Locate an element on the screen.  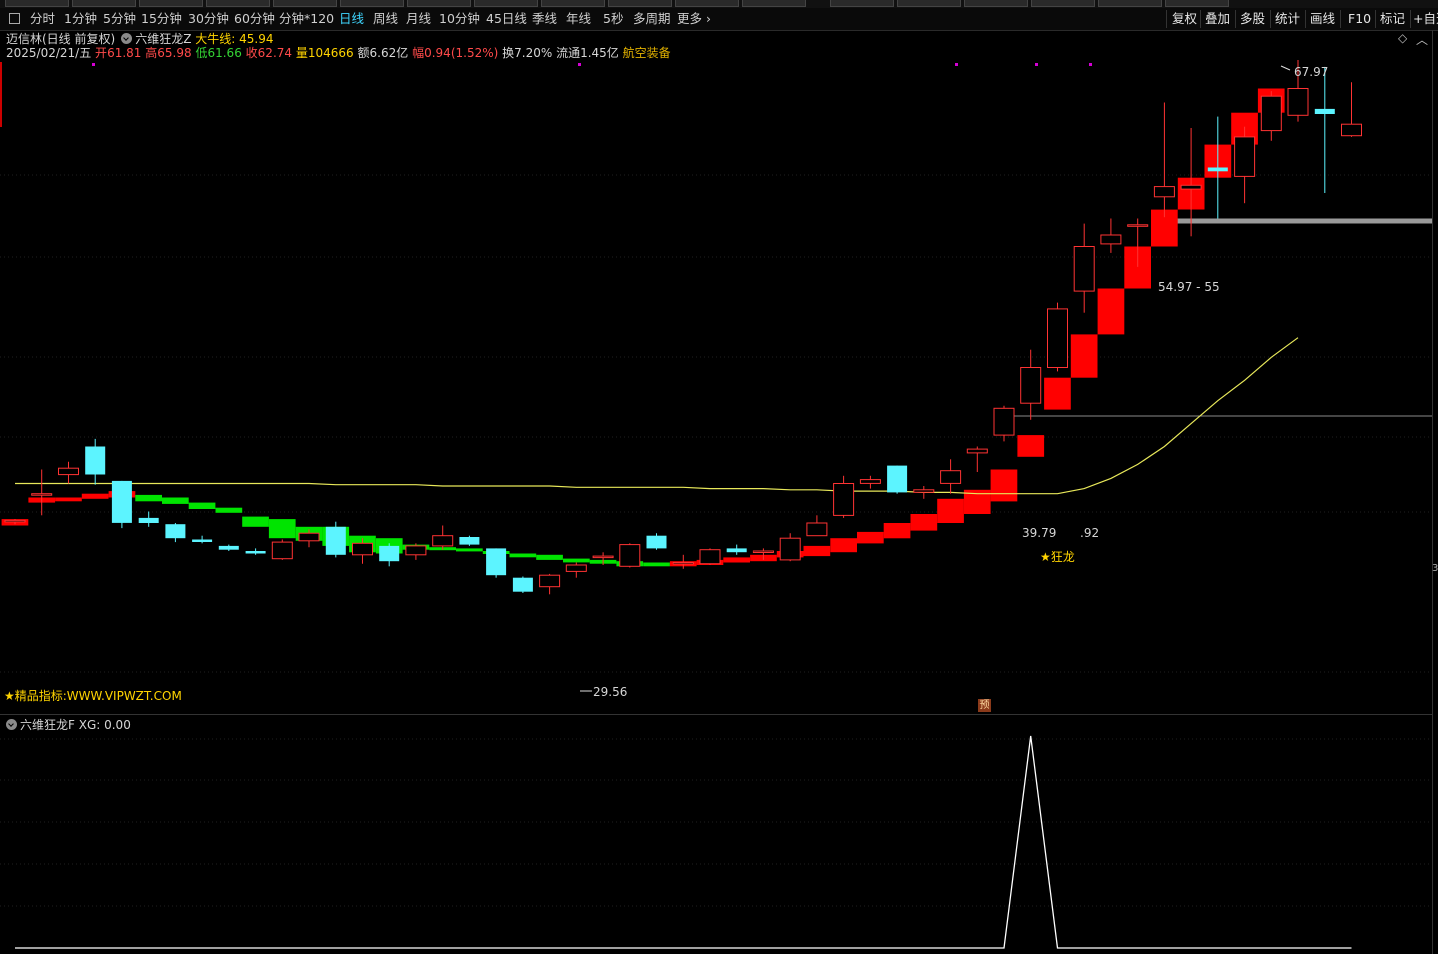
right-axis-value: 3 is located at coordinates (1435, 568).